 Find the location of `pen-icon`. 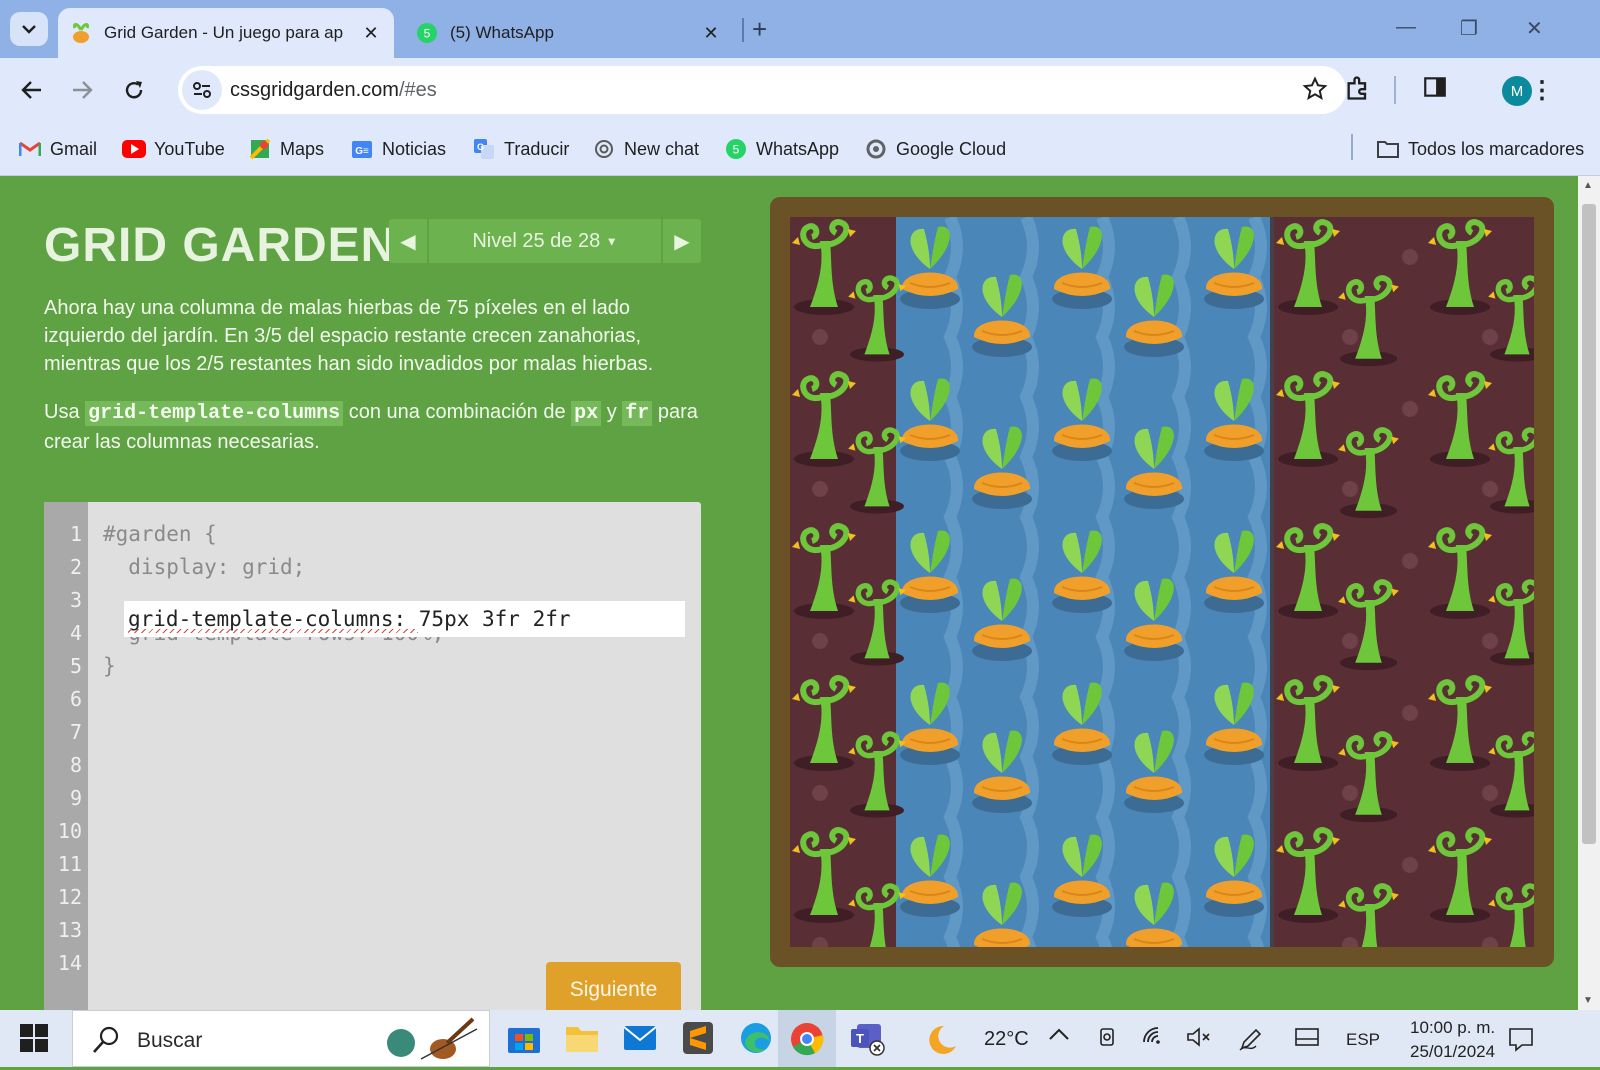

pen-icon is located at coordinates (1251, 1041).